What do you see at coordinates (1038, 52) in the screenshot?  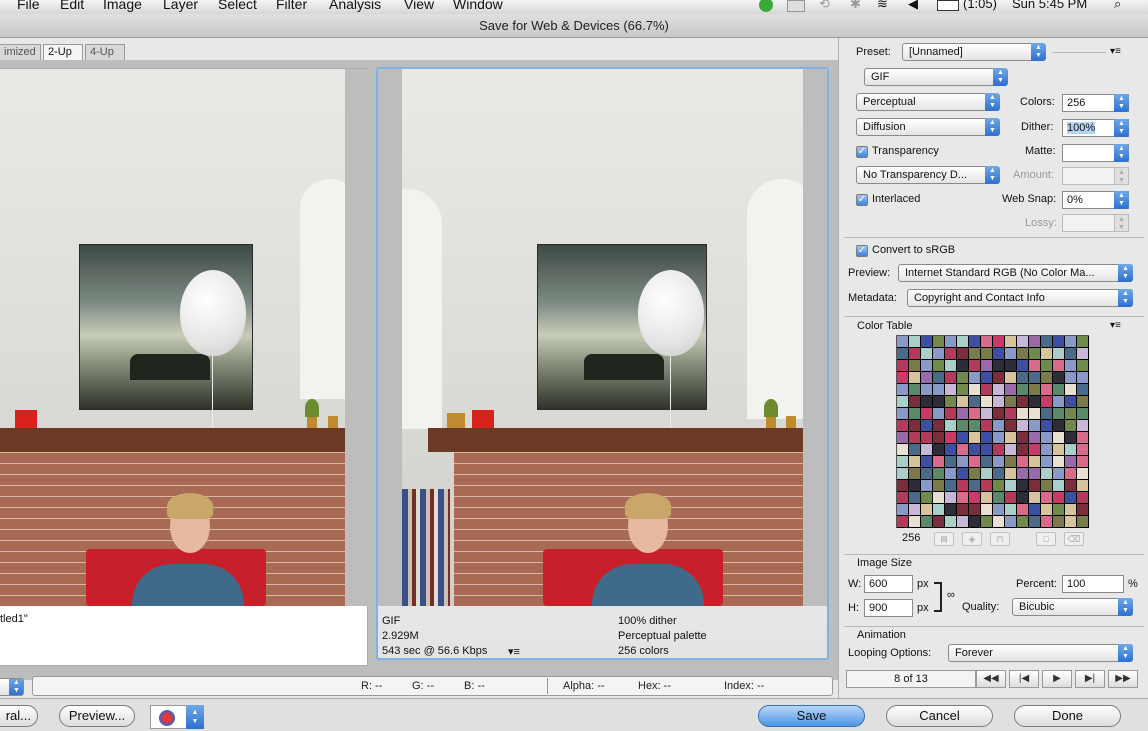 I see `preset-arrow-icon: ▲ ▼` at bounding box center [1038, 52].